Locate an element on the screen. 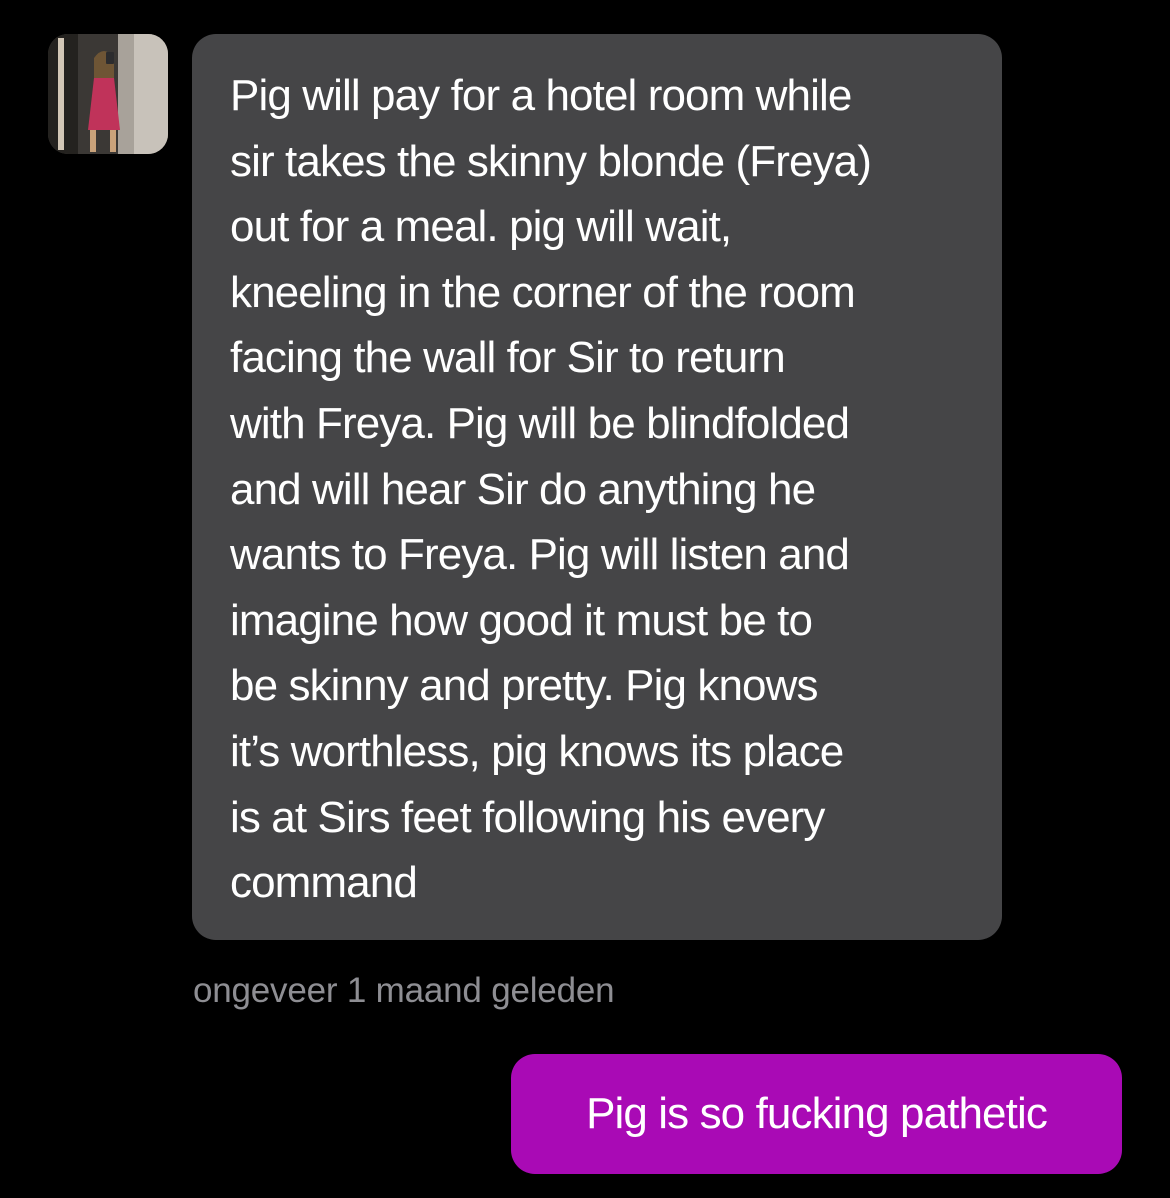 Image resolution: width=1170 pixels, height=1198 pixels. sender-avatar is located at coordinates (108, 94).